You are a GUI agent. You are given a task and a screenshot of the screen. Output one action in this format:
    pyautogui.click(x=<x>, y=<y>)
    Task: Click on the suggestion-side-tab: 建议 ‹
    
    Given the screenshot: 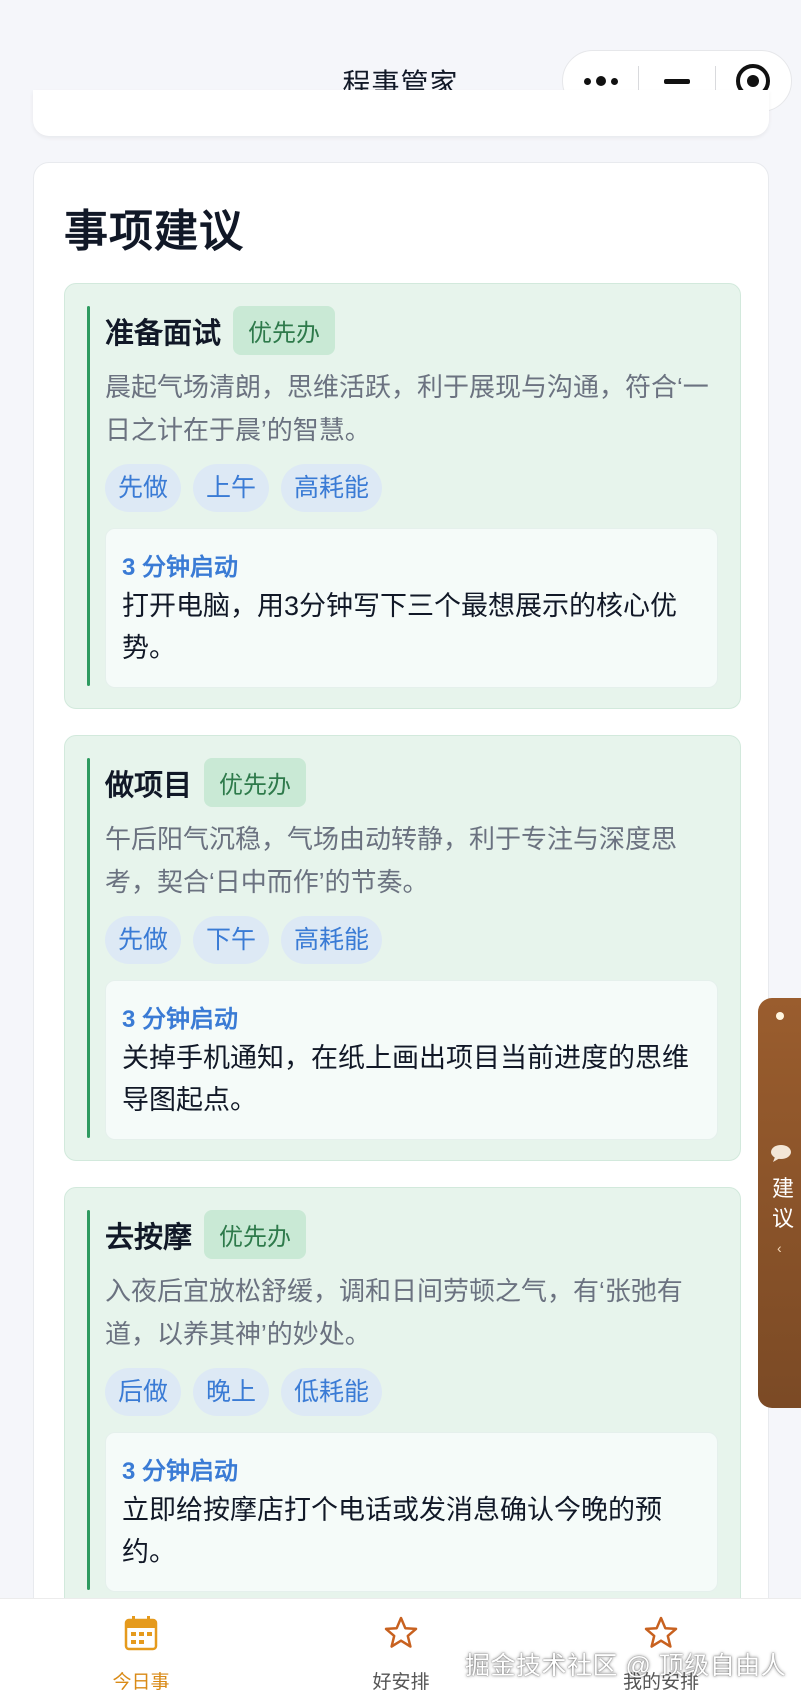 What is the action you would take?
    pyautogui.click(x=779, y=1203)
    